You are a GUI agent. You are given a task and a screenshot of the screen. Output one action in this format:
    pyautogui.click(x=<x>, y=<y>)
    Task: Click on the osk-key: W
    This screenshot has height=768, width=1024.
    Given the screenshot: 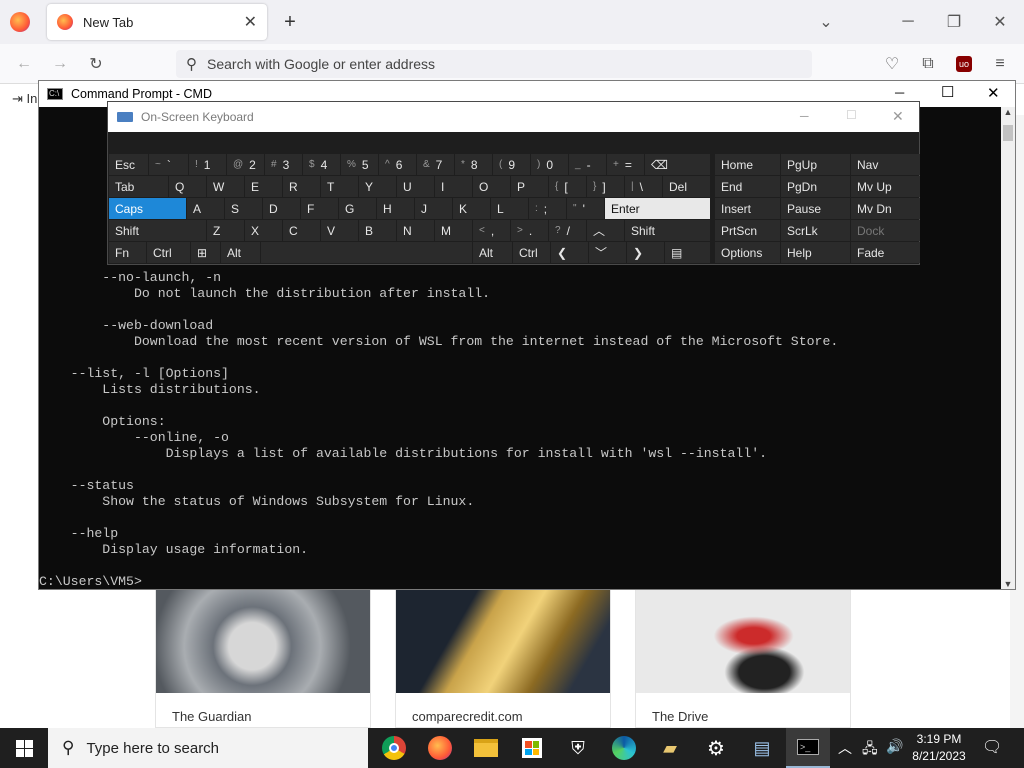 What is the action you would take?
    pyautogui.click(x=225, y=186)
    